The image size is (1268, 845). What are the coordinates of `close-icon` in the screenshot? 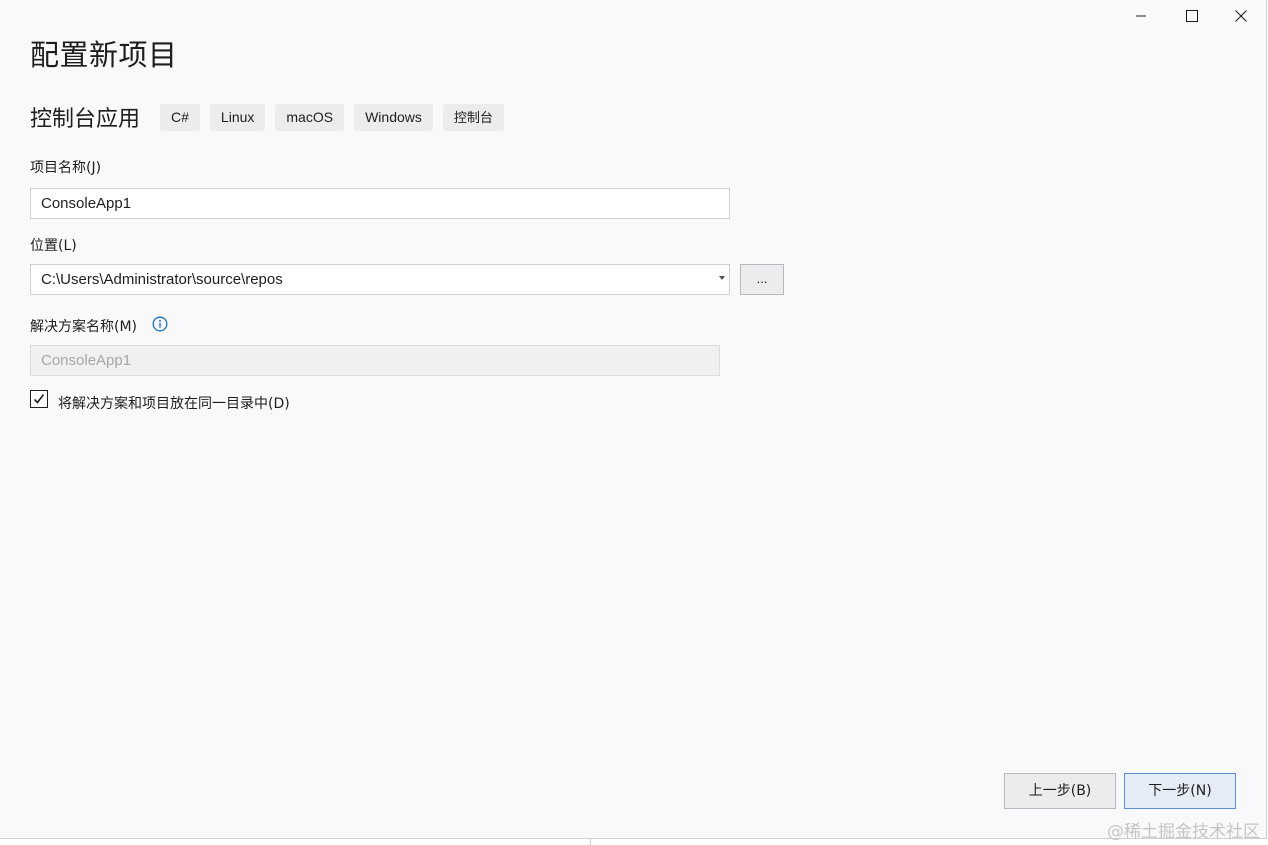 It's located at (1241, 16).